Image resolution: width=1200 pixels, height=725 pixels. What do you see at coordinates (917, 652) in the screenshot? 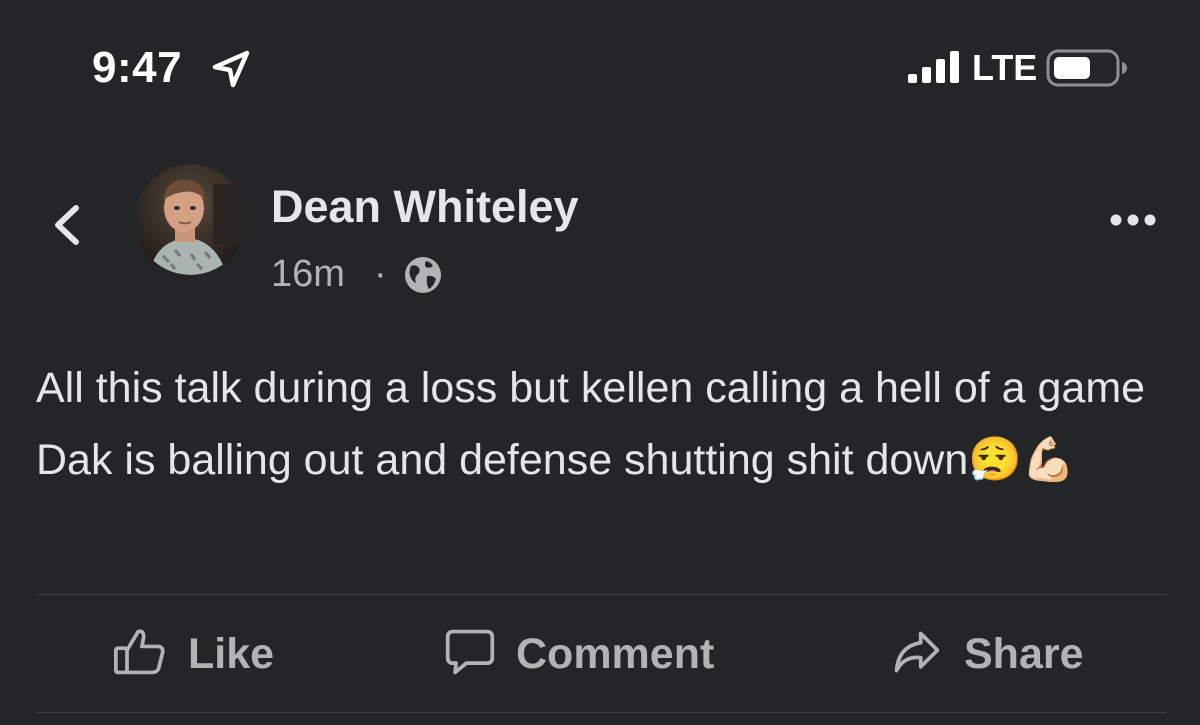
I see `share-arrow-icon` at bounding box center [917, 652].